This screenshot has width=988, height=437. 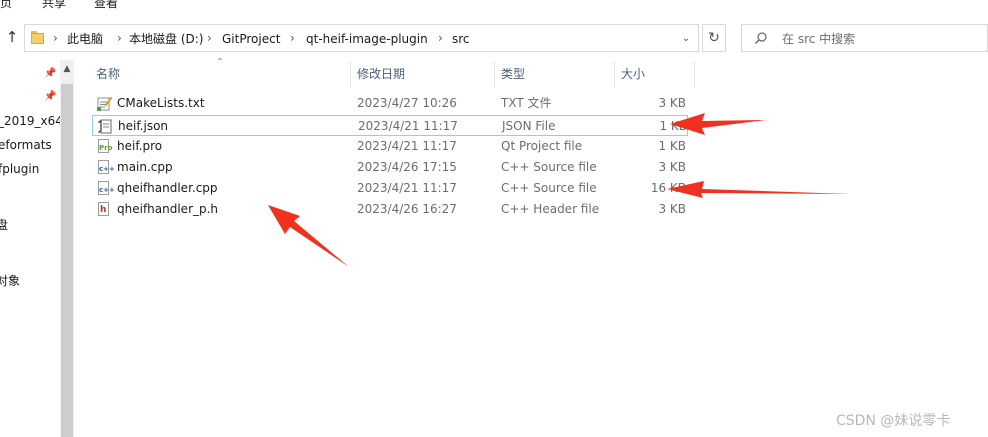 I want to click on ribbon-tab-home: 页, so click(x=6, y=5).